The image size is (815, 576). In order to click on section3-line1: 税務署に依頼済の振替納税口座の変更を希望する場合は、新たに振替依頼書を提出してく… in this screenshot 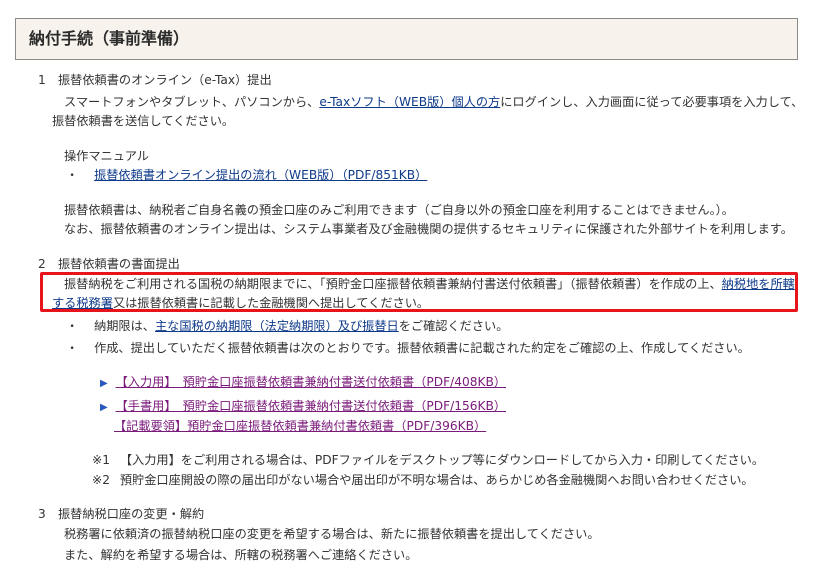, I will do `click(332, 534)`.